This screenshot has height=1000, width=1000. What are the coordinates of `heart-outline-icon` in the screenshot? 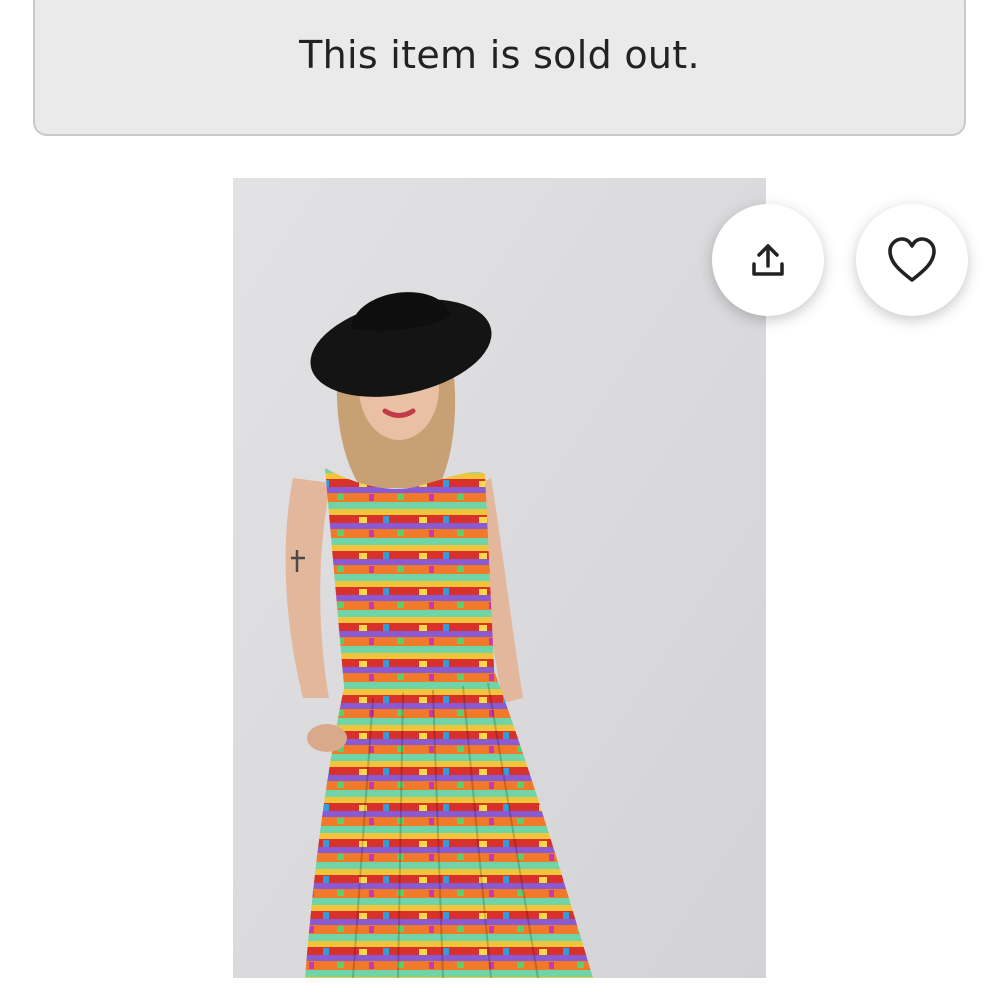 It's located at (912, 259).